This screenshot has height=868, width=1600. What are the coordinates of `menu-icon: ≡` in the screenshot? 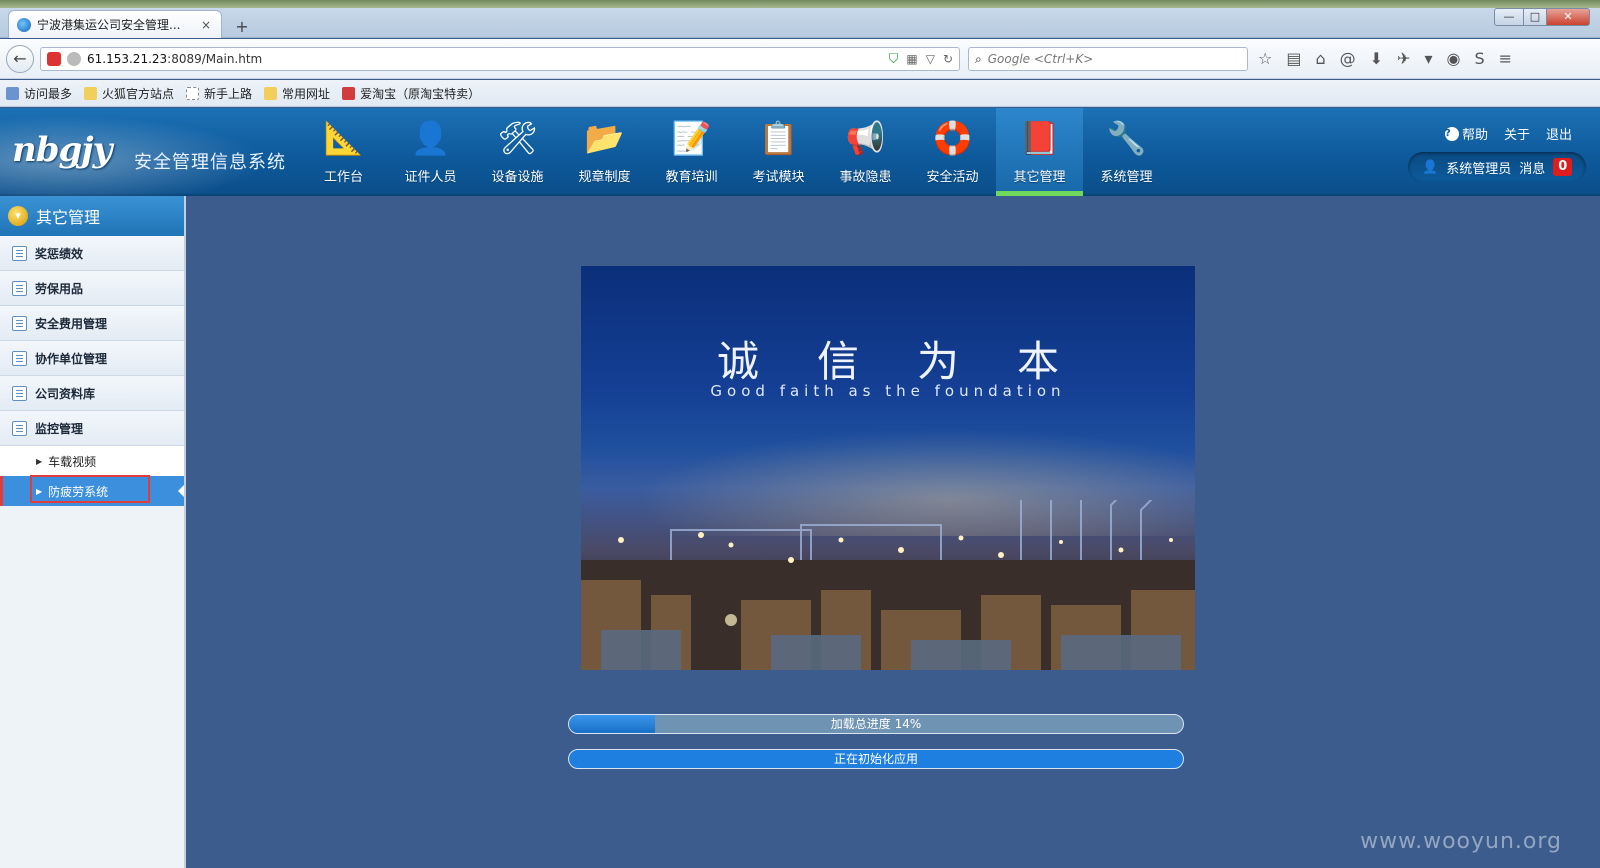 It's located at (1505, 58).